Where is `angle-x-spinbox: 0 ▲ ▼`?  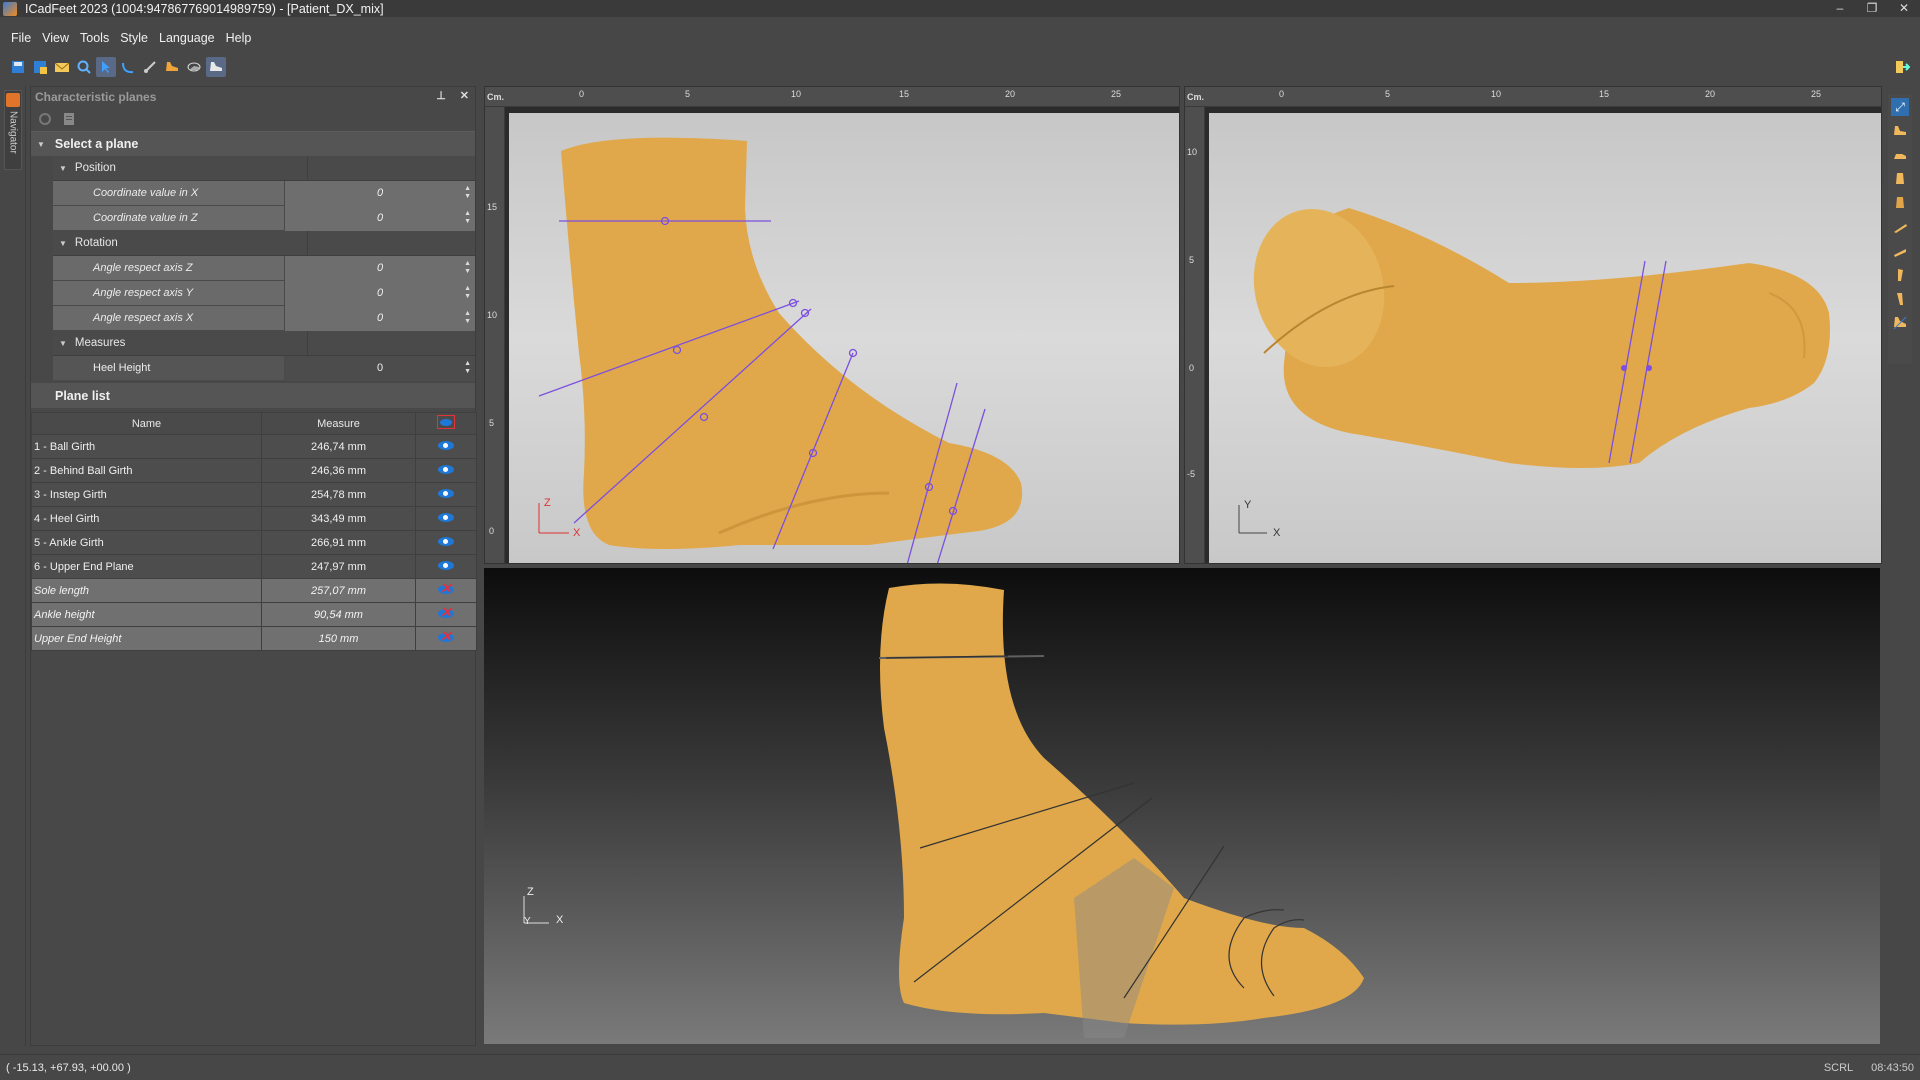
angle-x-spinbox: 0 ▲ ▼ is located at coordinates (380, 318).